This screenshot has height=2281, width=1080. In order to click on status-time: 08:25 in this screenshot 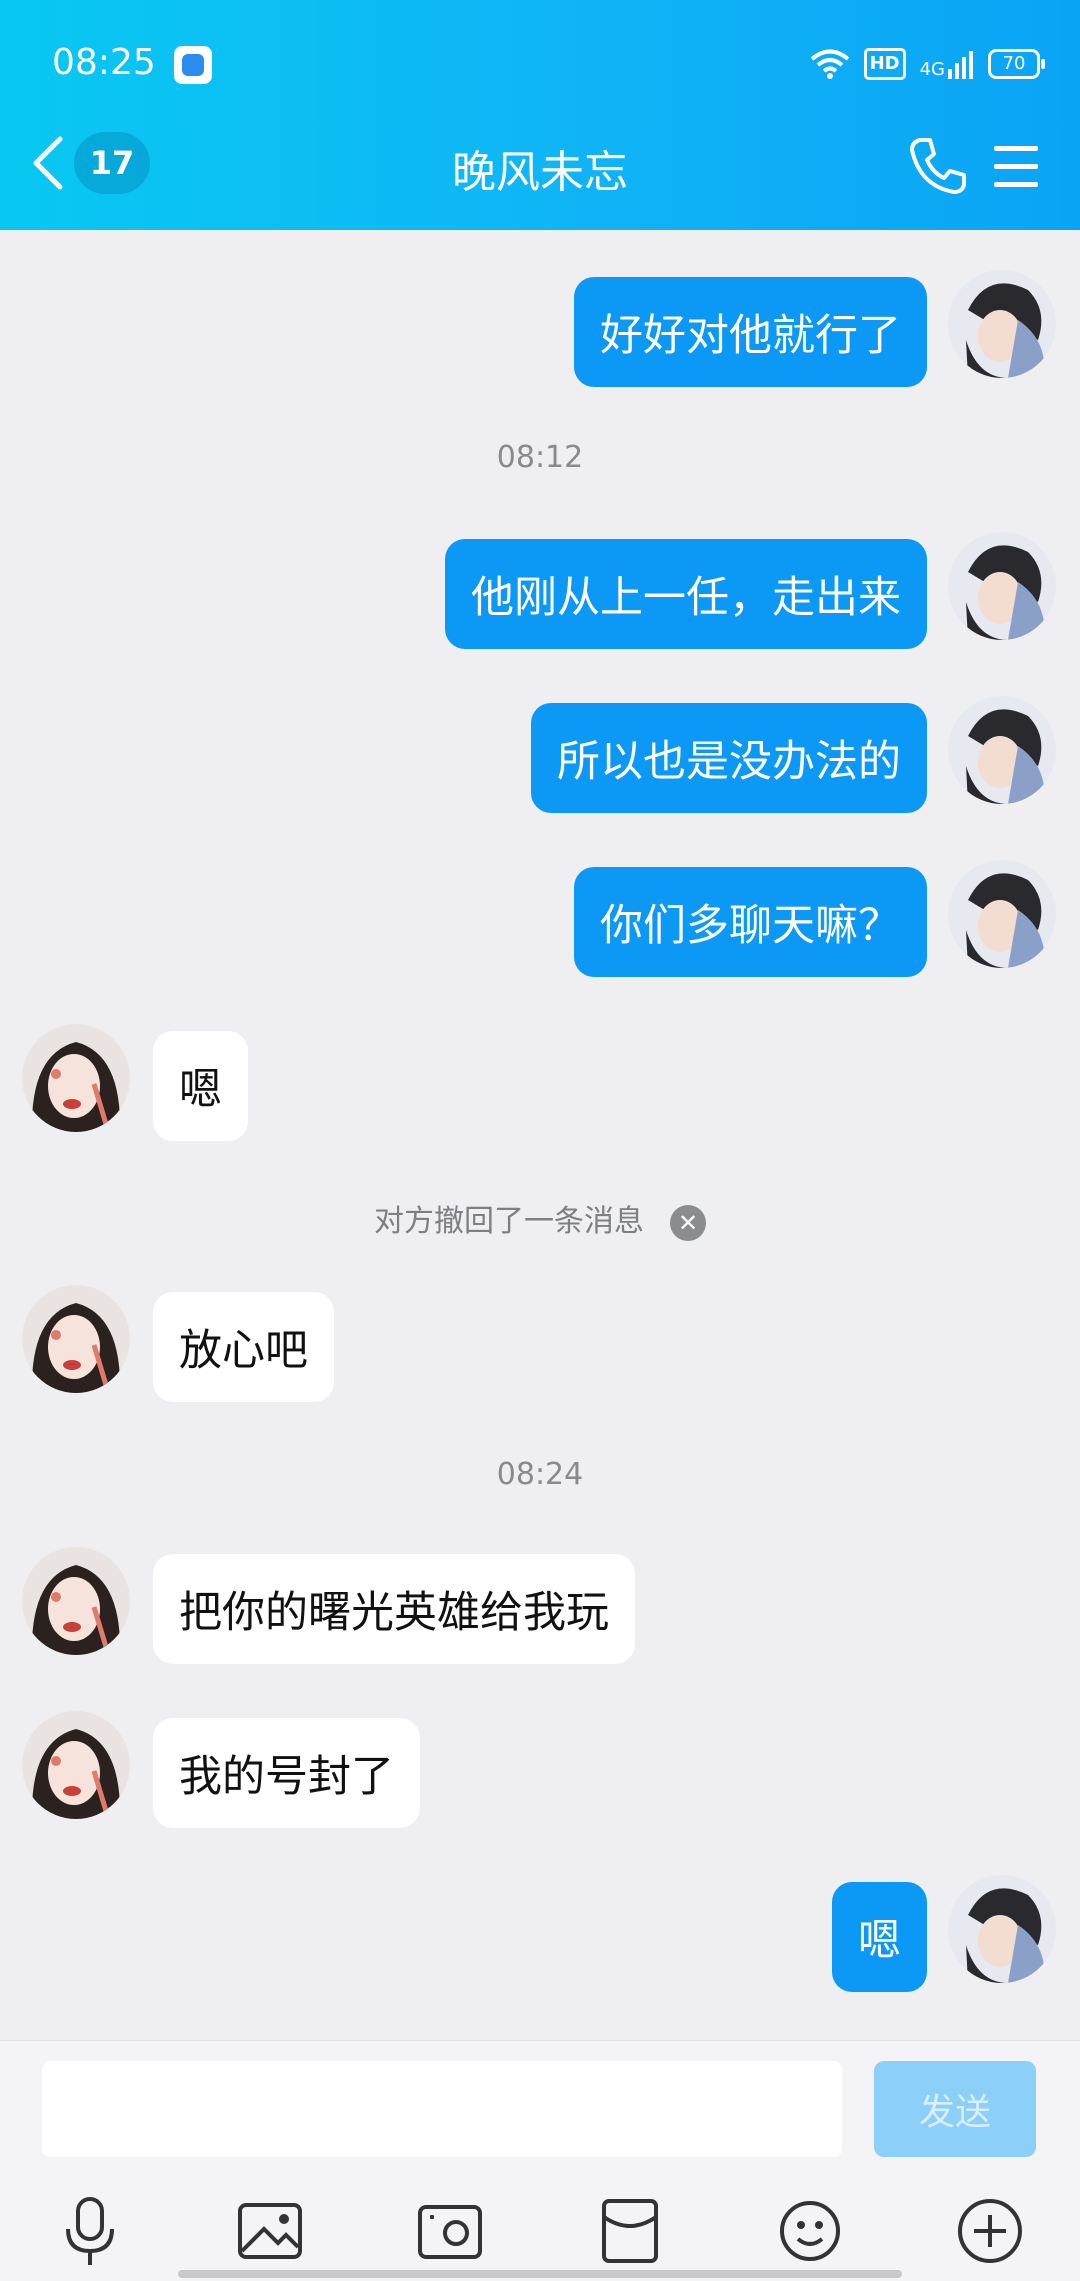, I will do `click(104, 62)`.